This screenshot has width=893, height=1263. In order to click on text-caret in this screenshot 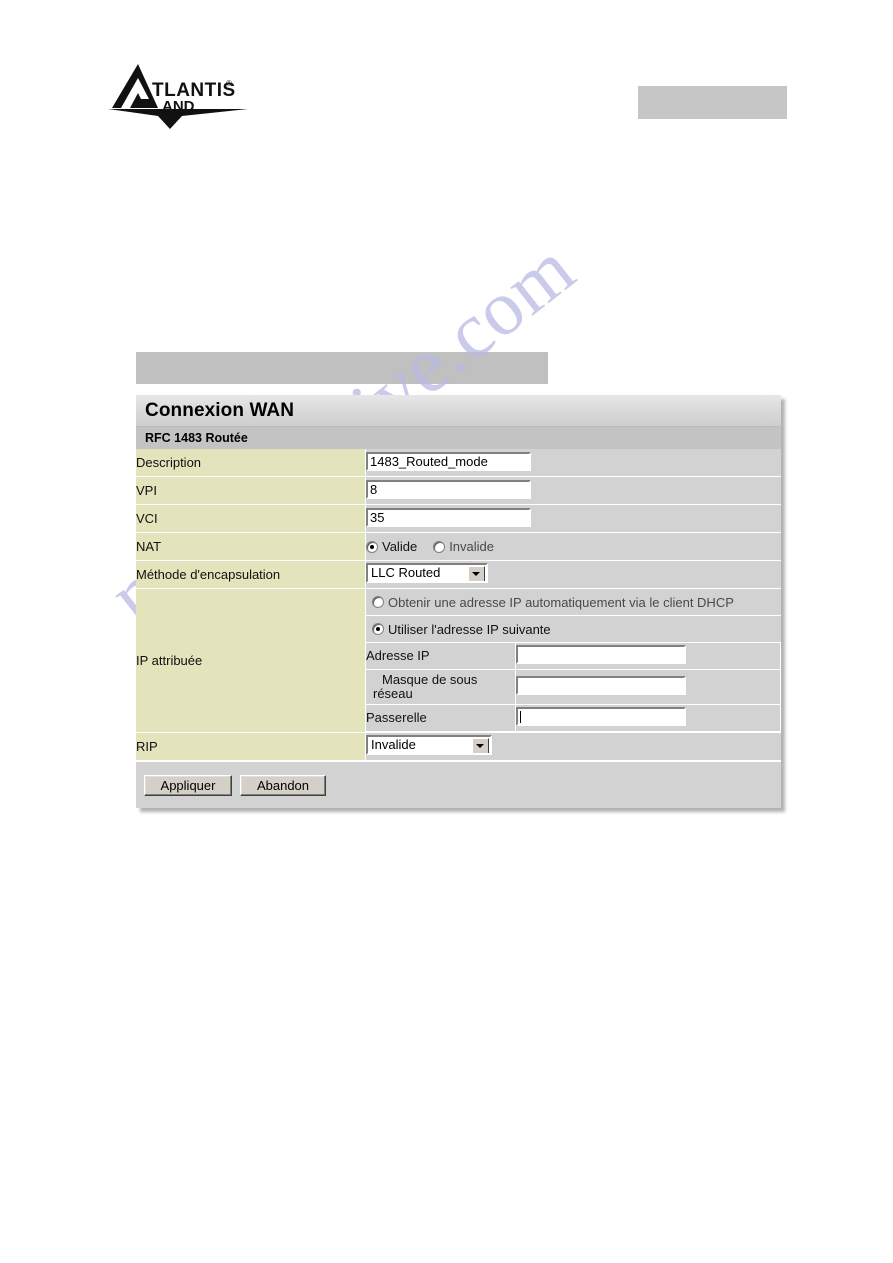, I will do `click(520, 717)`.